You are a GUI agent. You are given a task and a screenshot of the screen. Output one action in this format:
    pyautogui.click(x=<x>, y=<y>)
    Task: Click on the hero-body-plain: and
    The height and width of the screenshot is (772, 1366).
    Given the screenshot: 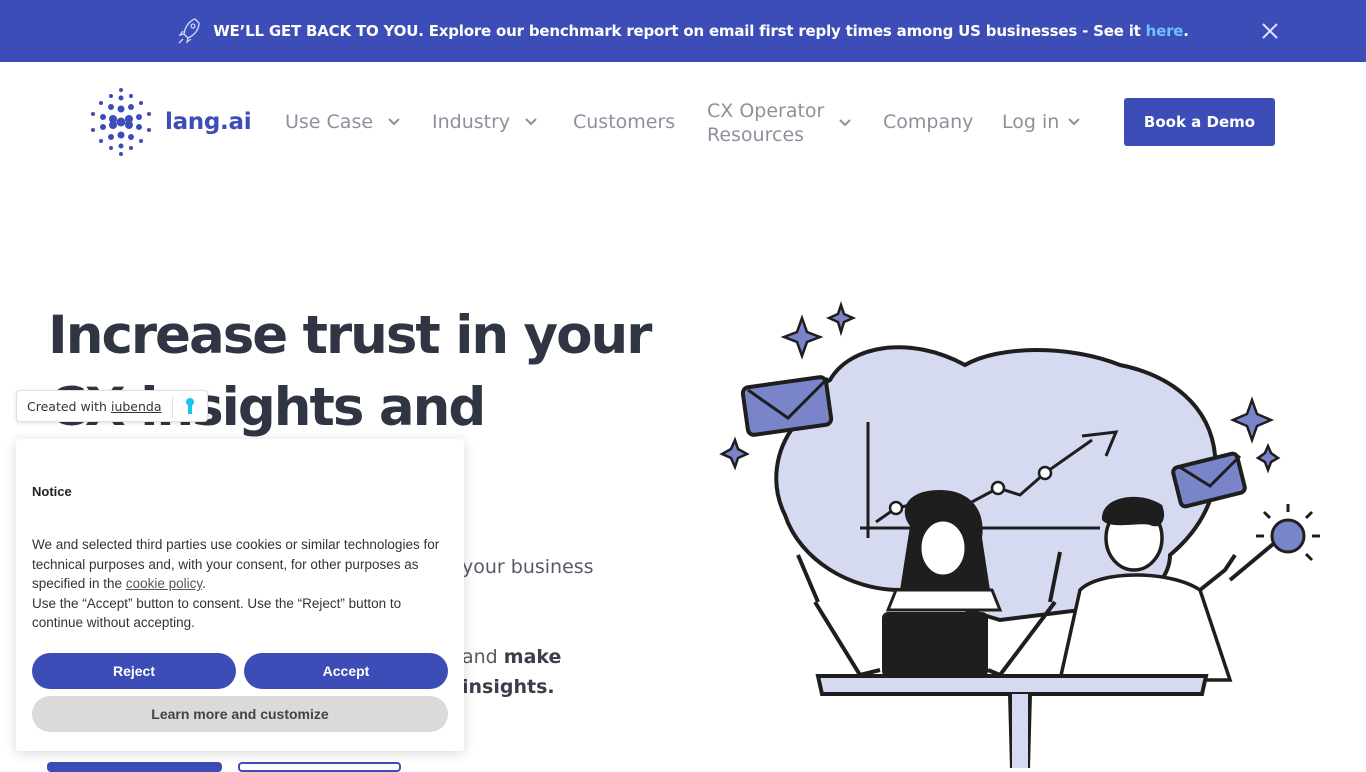 What is the action you would take?
    pyautogui.click(x=483, y=657)
    